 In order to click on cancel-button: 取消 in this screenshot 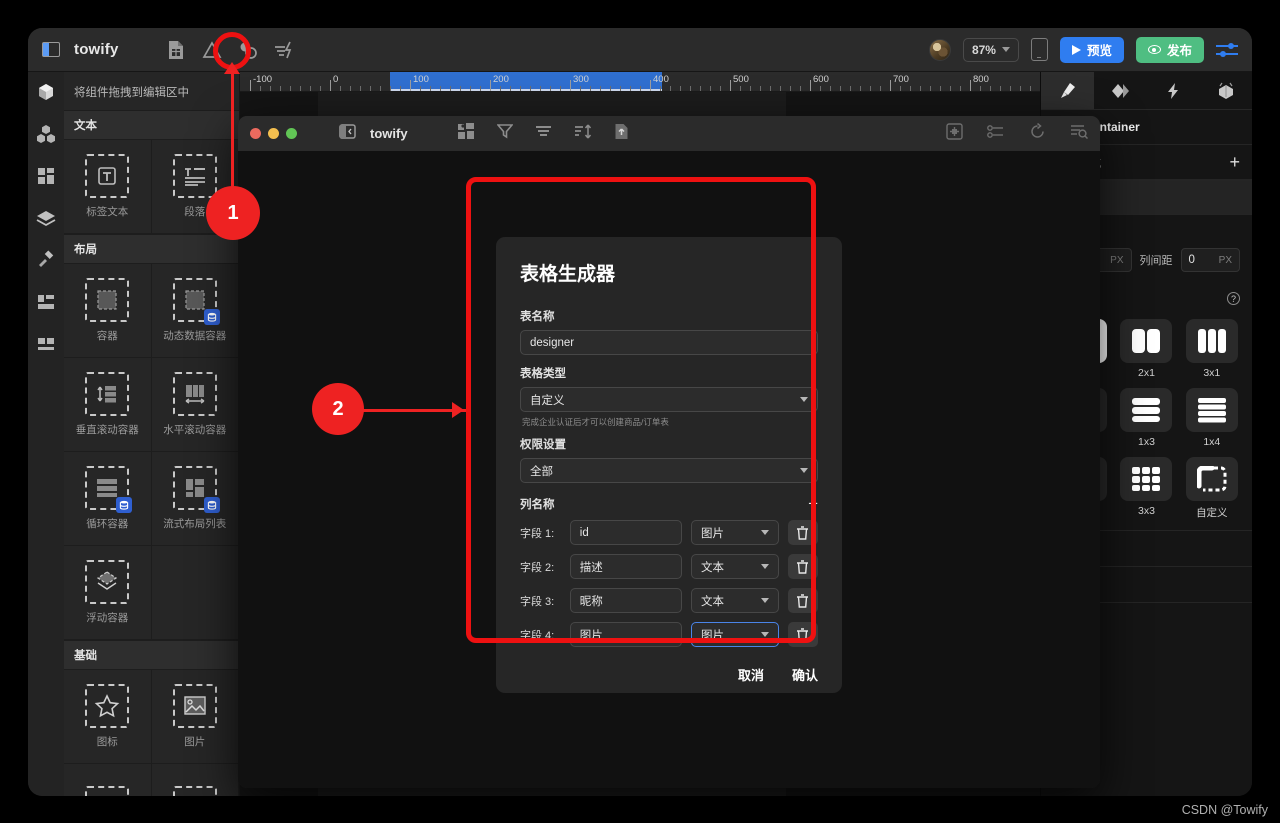, I will do `click(751, 674)`.